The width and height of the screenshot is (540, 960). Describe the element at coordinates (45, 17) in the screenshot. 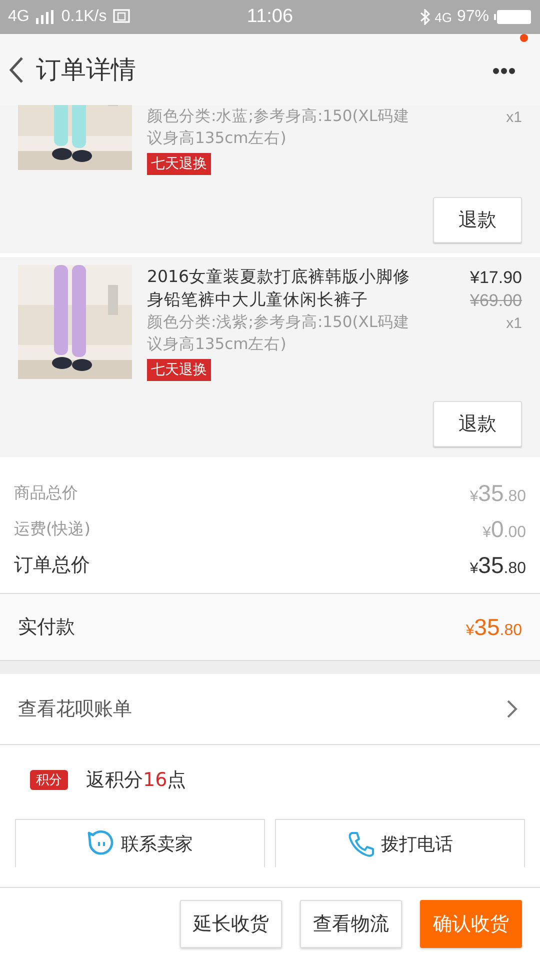

I see `signal-icon` at that location.